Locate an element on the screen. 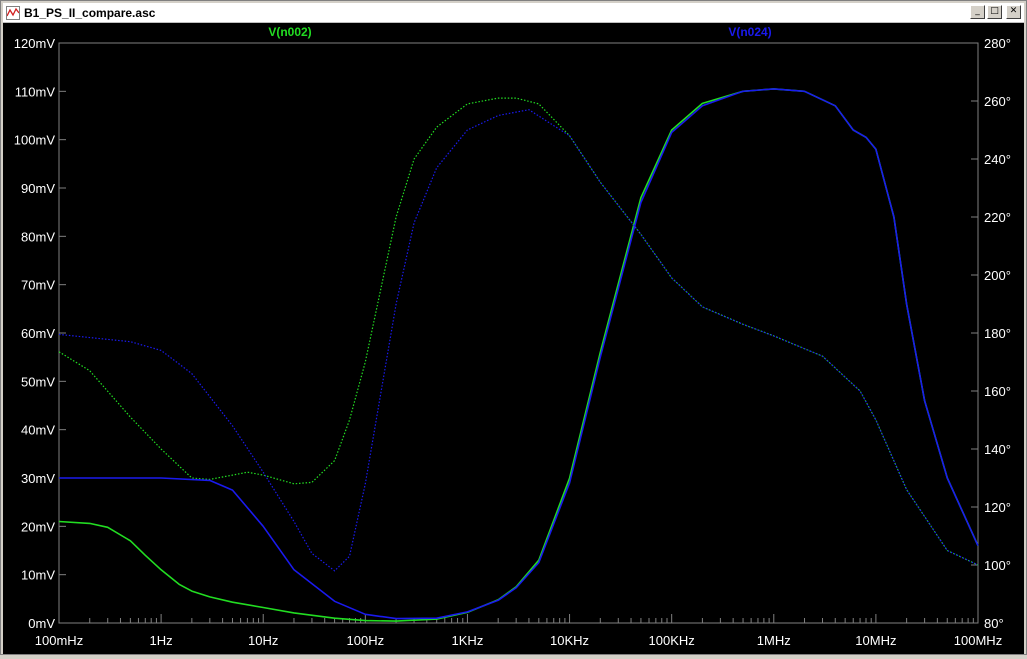 This screenshot has height=659, width=1027. y-left-tick-label: 70mV is located at coordinates (38, 285).